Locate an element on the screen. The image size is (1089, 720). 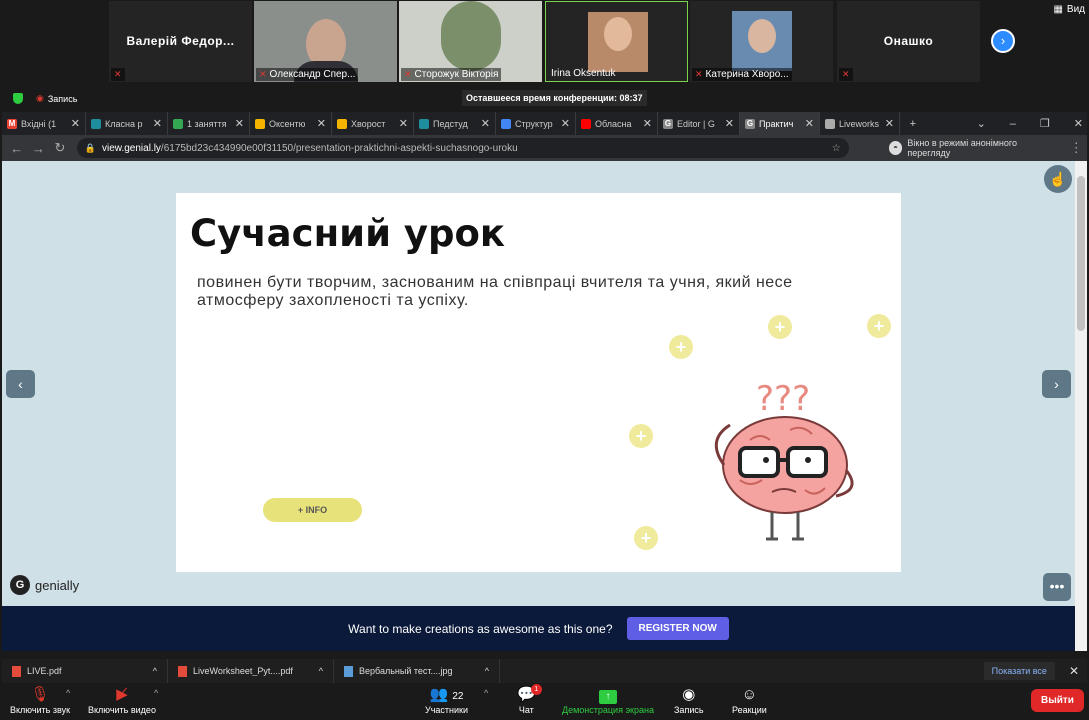
tab-label: 1 заняття is located at coordinates (207, 123).